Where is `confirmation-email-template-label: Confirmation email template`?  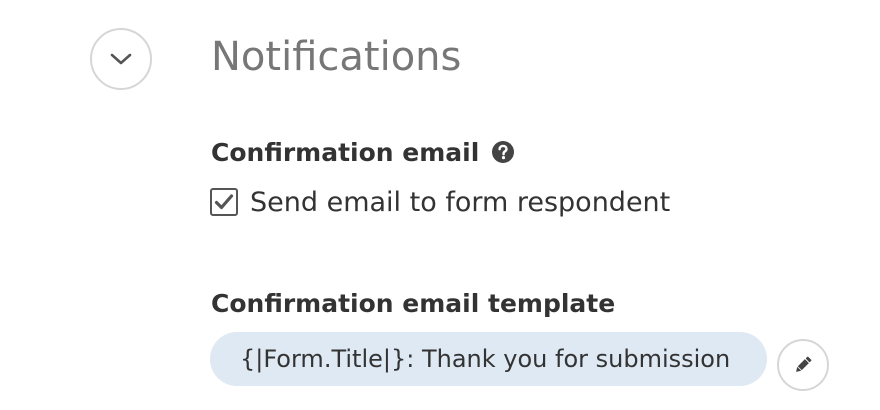 confirmation-email-template-label: Confirmation email template is located at coordinates (413, 303).